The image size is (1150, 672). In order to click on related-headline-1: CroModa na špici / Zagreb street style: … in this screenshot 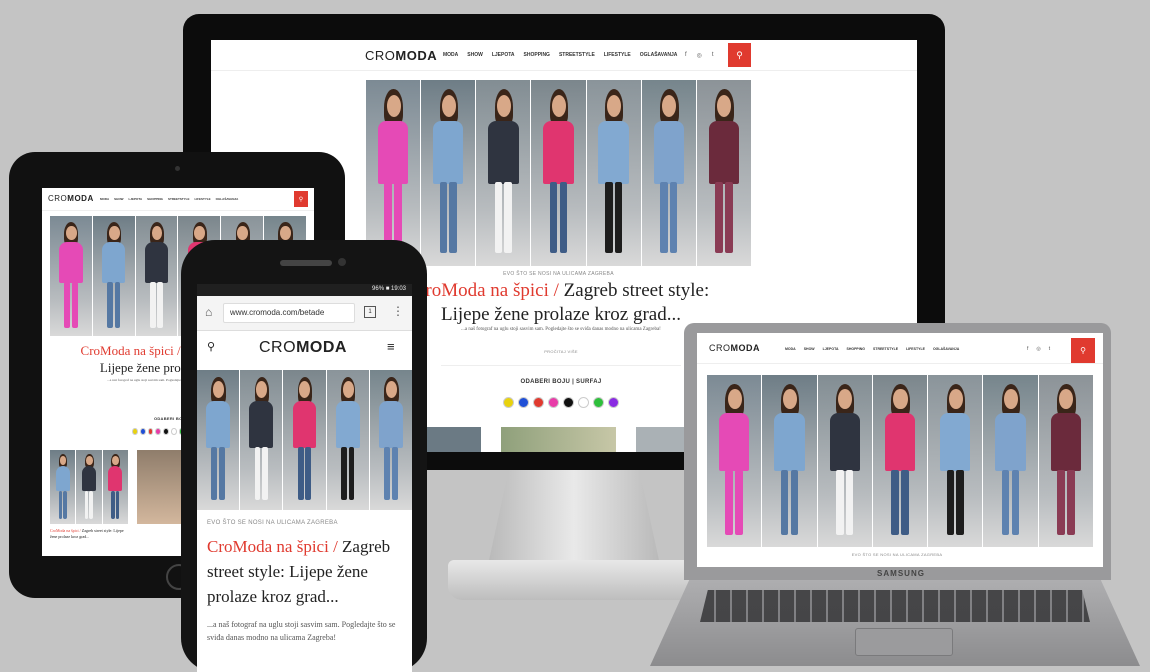, I will do `click(90, 534)`.